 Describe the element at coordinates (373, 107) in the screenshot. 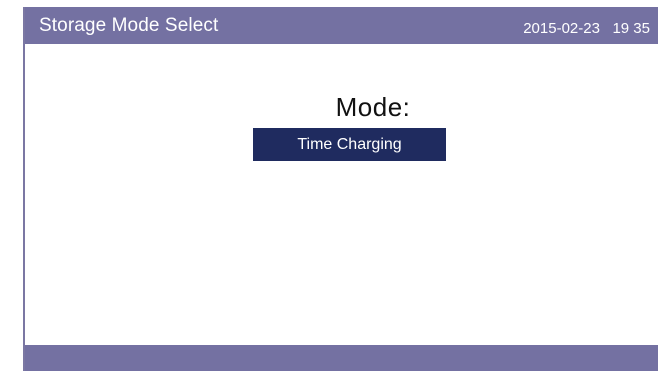

I see `mode-label: Mode:` at that location.